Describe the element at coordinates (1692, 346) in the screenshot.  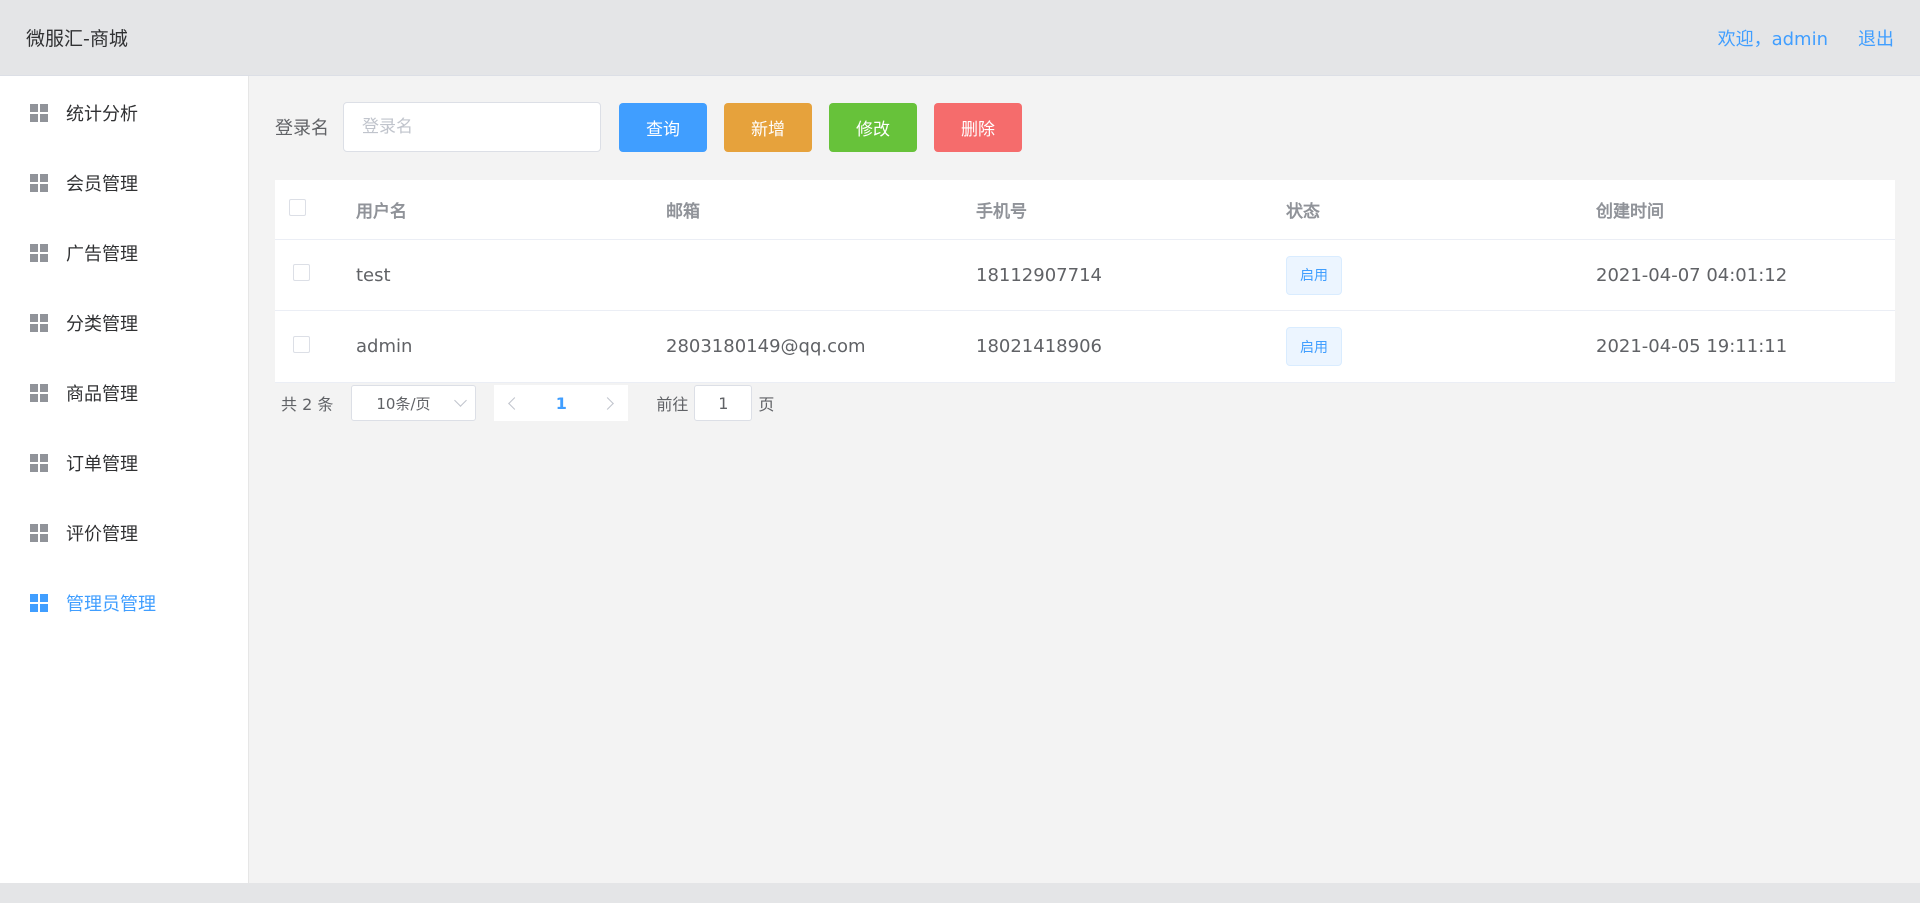
I see `cell-created: 2021-04-05 19:11:11` at that location.